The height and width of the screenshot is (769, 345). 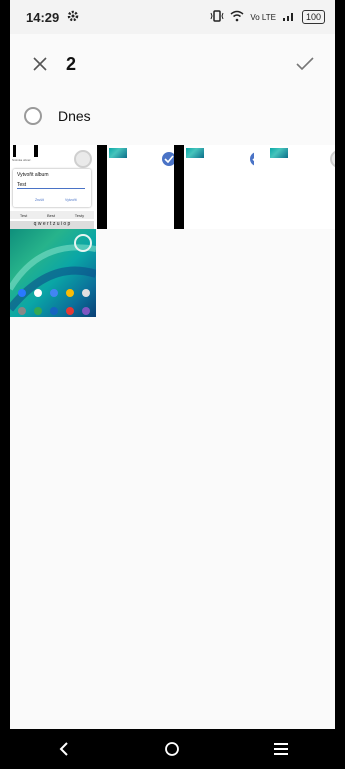 I want to click on menu-icon, so click(x=280, y=749).